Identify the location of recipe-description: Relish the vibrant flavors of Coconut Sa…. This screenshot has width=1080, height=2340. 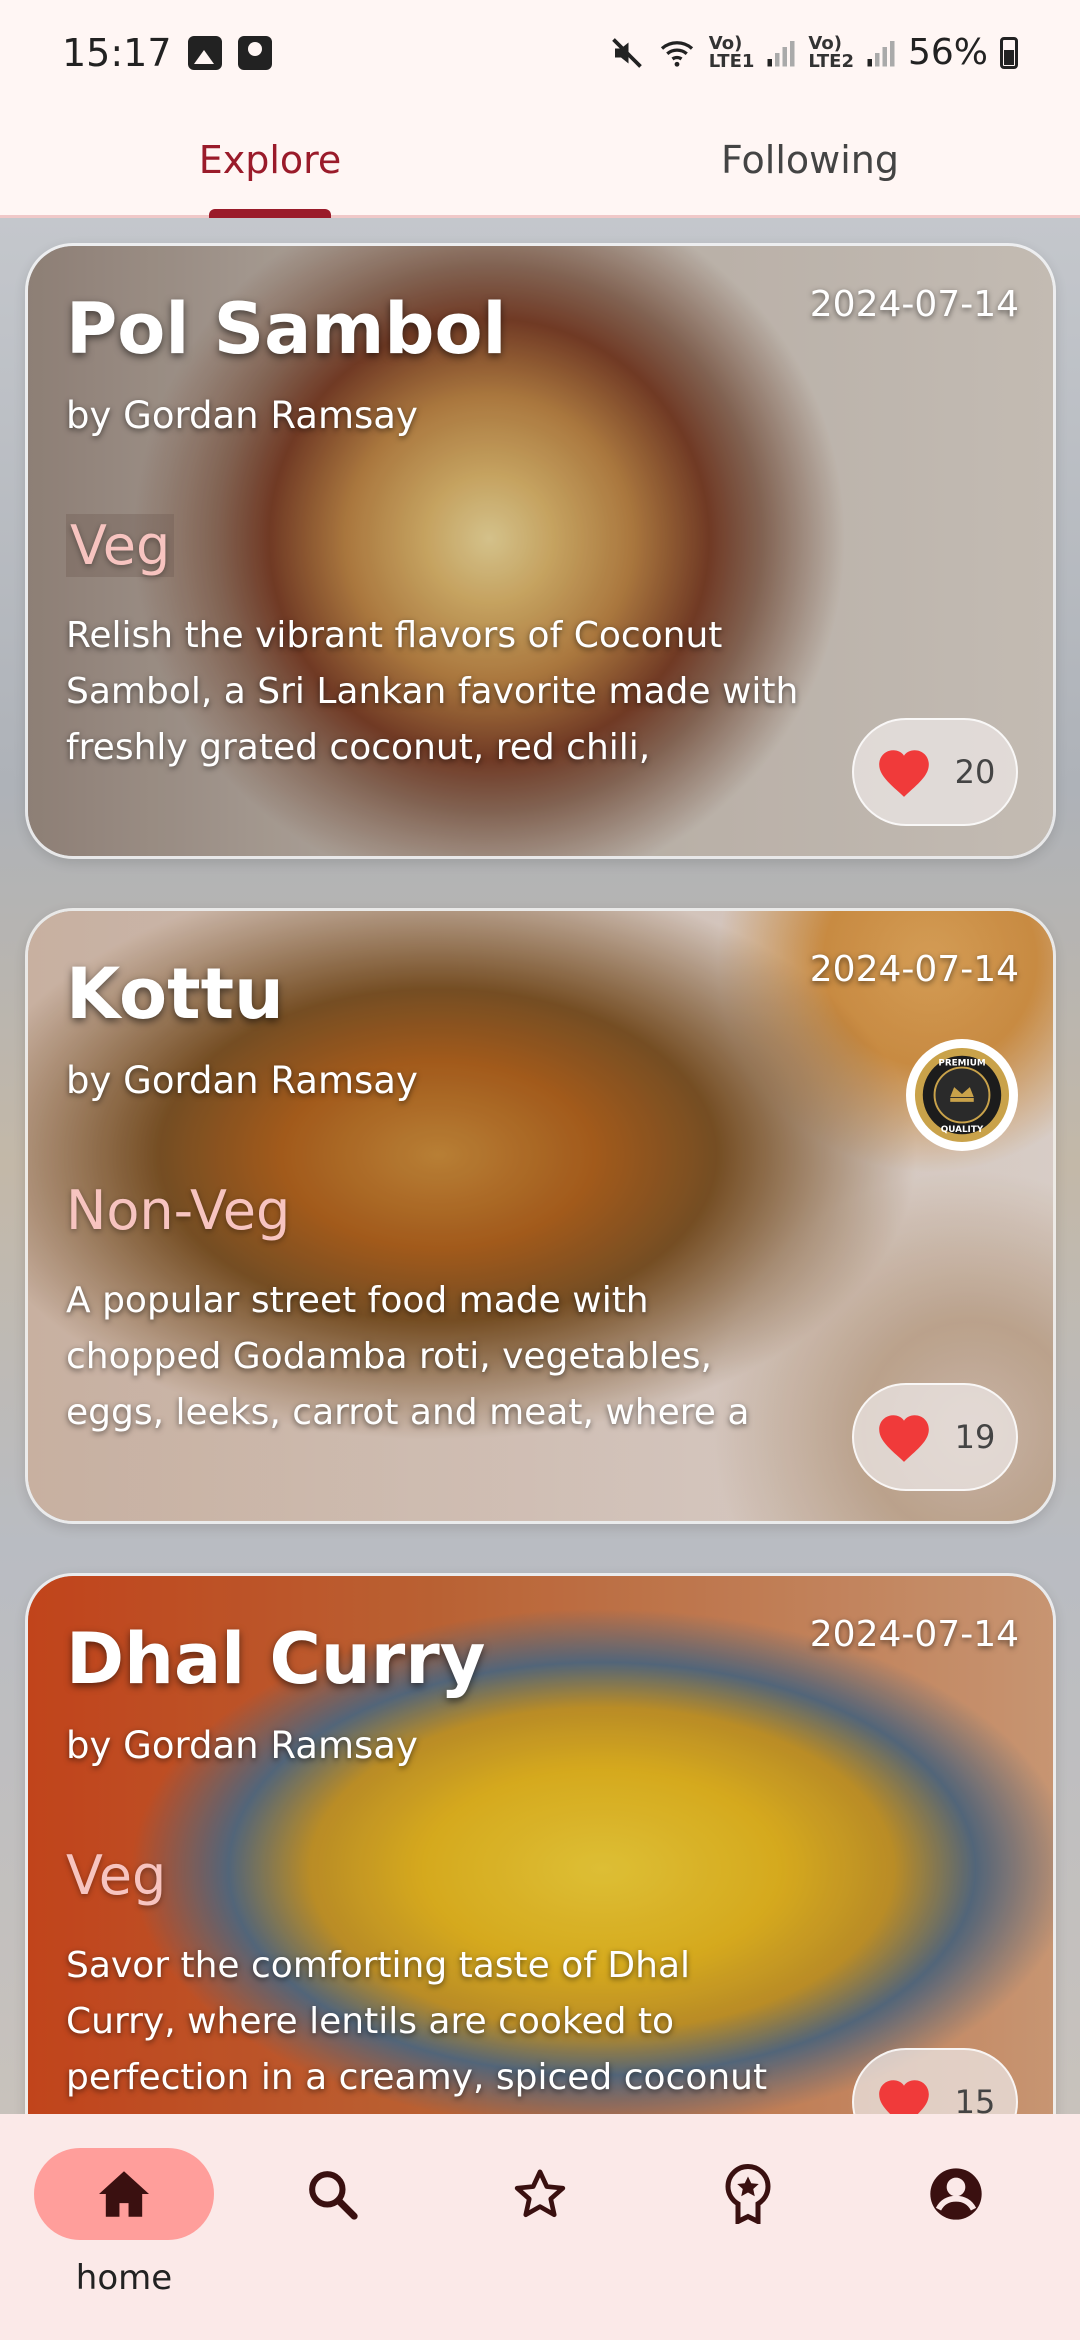
(432, 691).